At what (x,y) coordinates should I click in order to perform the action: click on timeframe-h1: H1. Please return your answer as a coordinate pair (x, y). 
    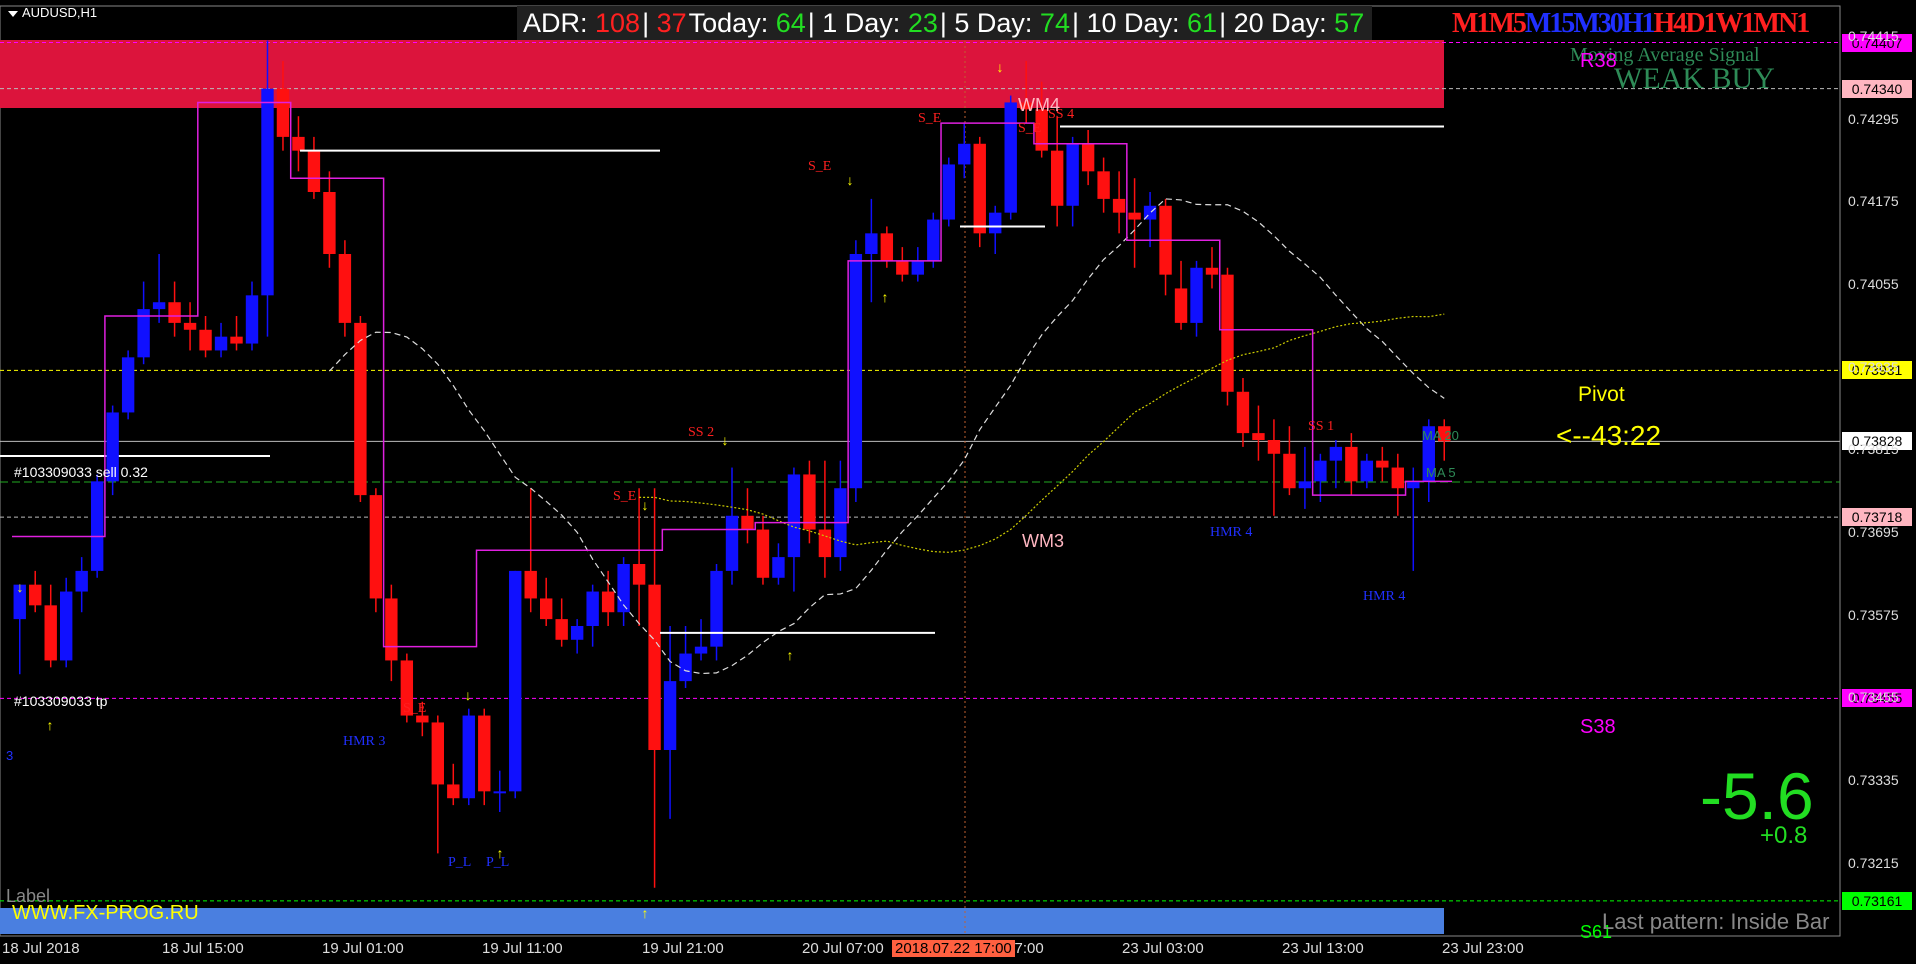
    Looking at the image, I should click on (1639, 23).